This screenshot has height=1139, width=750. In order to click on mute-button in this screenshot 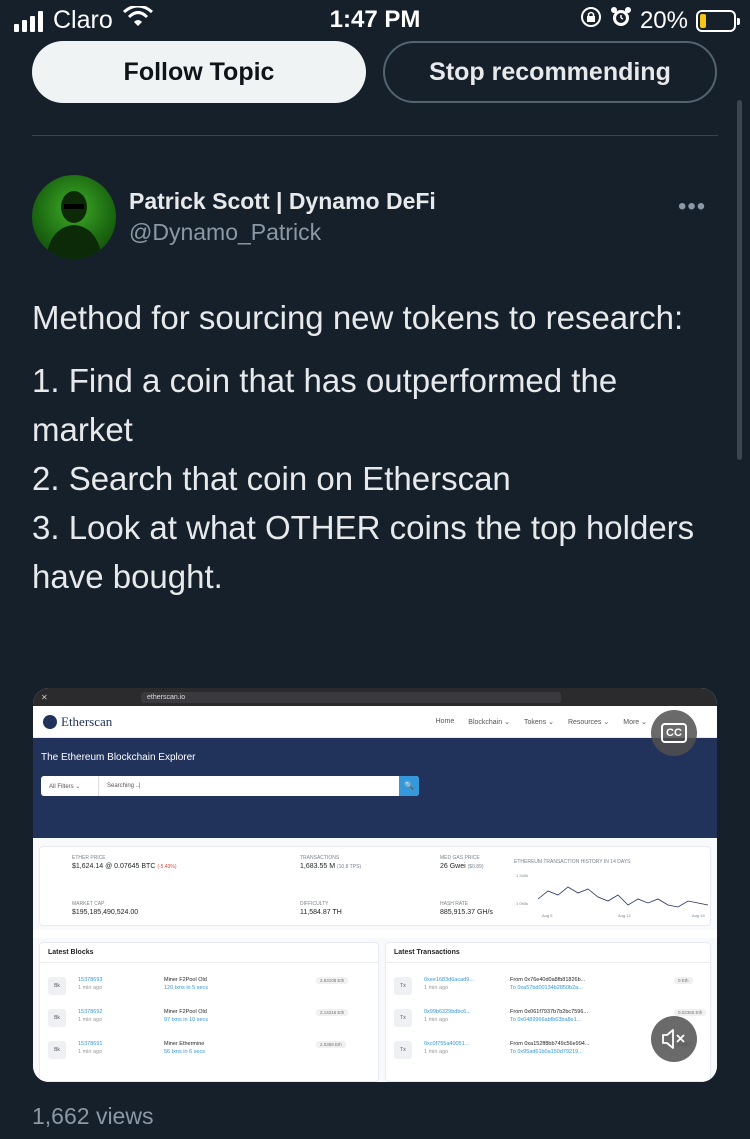, I will do `click(674, 1039)`.